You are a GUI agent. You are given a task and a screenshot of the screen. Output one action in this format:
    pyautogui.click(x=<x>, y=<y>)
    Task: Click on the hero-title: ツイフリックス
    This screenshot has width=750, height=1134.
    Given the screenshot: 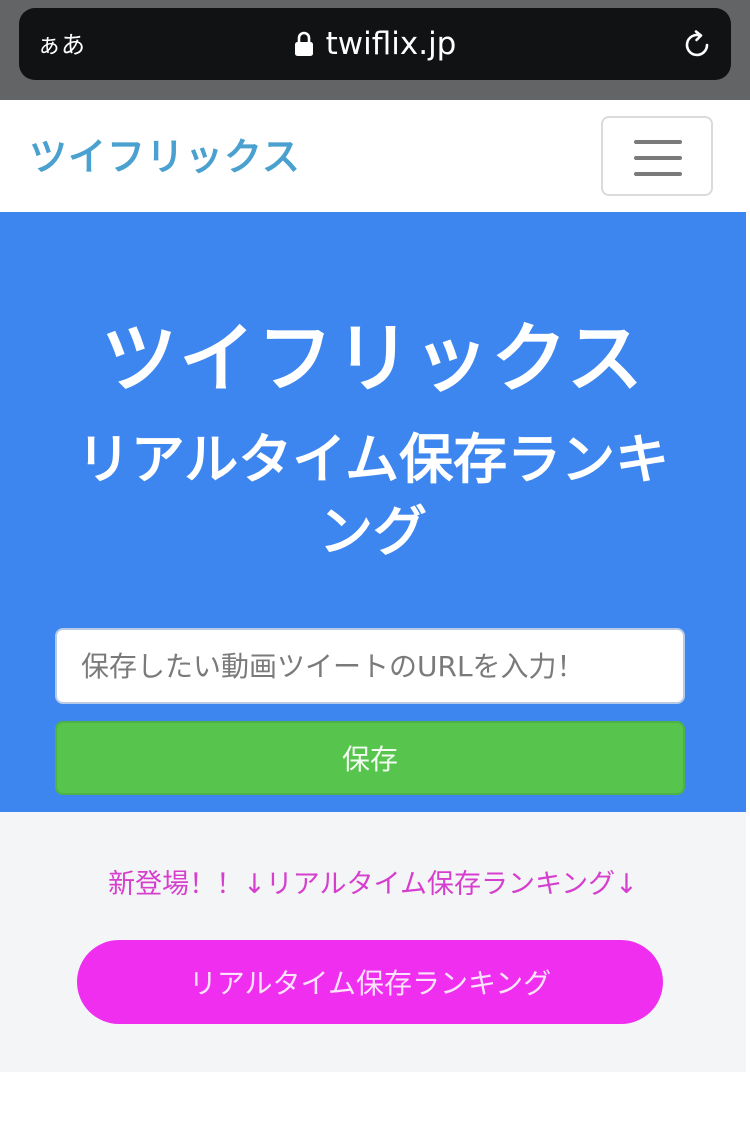 What is the action you would take?
    pyautogui.click(x=373, y=358)
    